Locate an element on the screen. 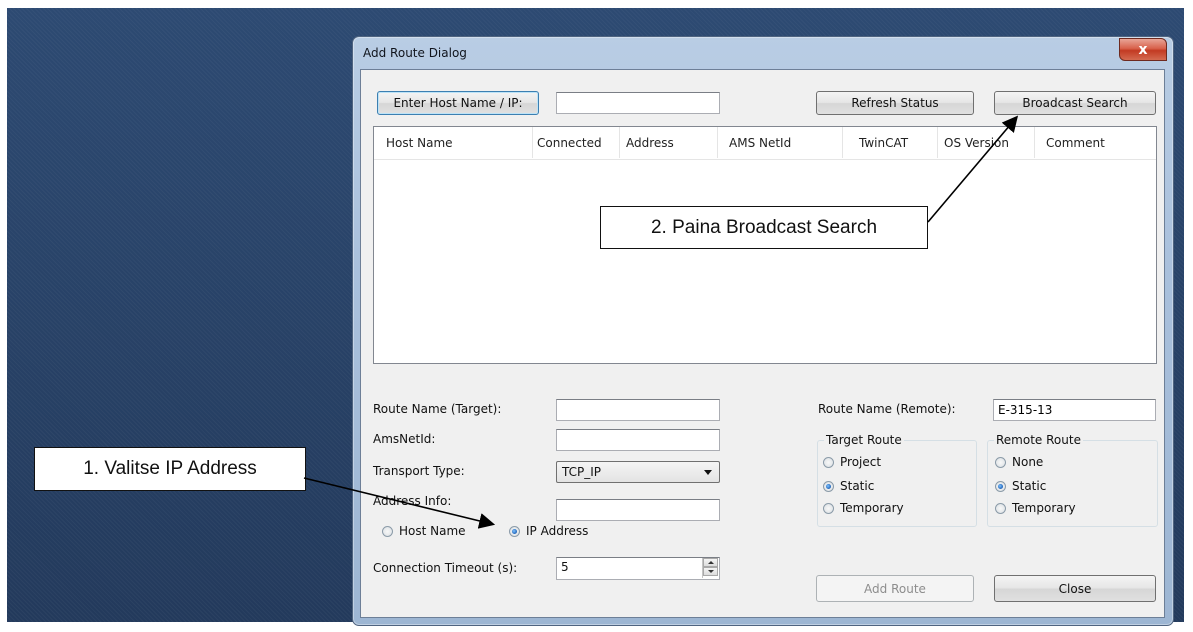 The height and width of the screenshot is (632, 1193). column-os-version: OS Version is located at coordinates (976, 143).